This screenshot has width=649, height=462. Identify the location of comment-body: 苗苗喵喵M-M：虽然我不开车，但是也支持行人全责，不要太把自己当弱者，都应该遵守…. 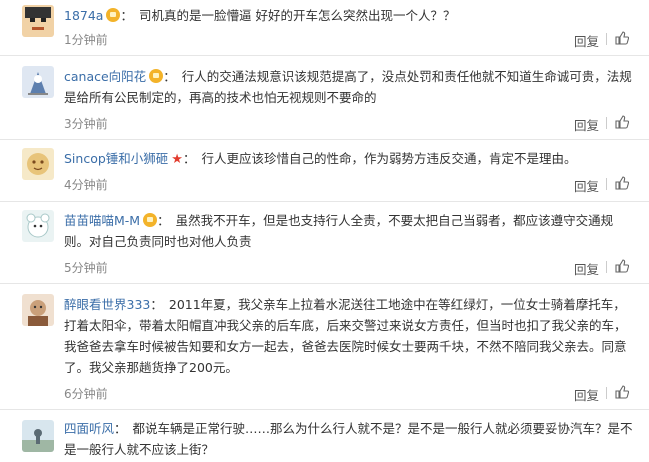
(339, 231).